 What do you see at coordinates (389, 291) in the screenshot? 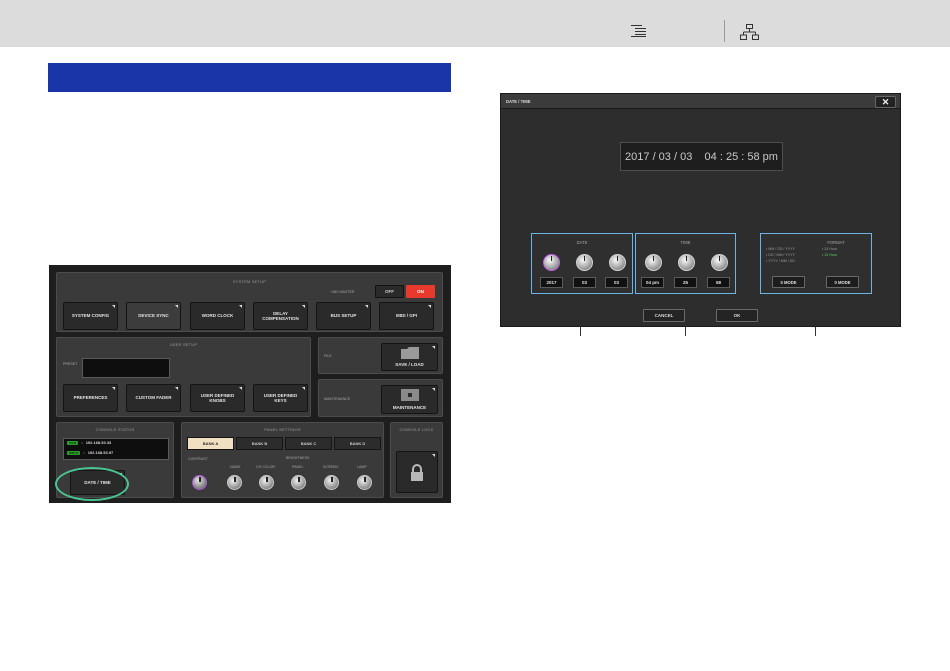
I see `master-off-button: OFF` at bounding box center [389, 291].